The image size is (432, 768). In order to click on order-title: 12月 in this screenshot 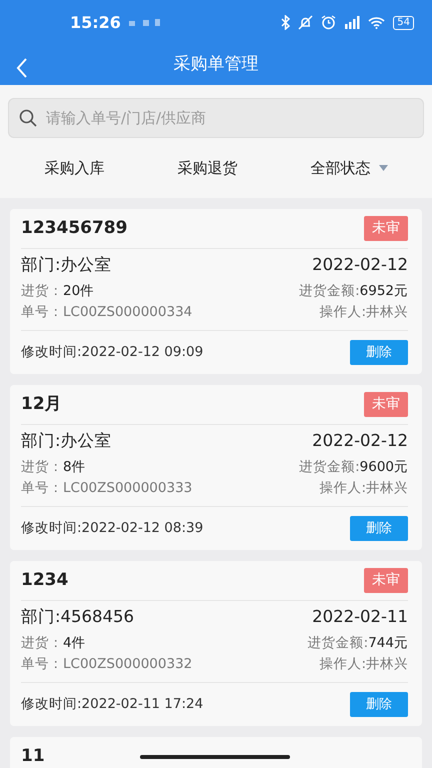, I will do `click(41, 404)`.